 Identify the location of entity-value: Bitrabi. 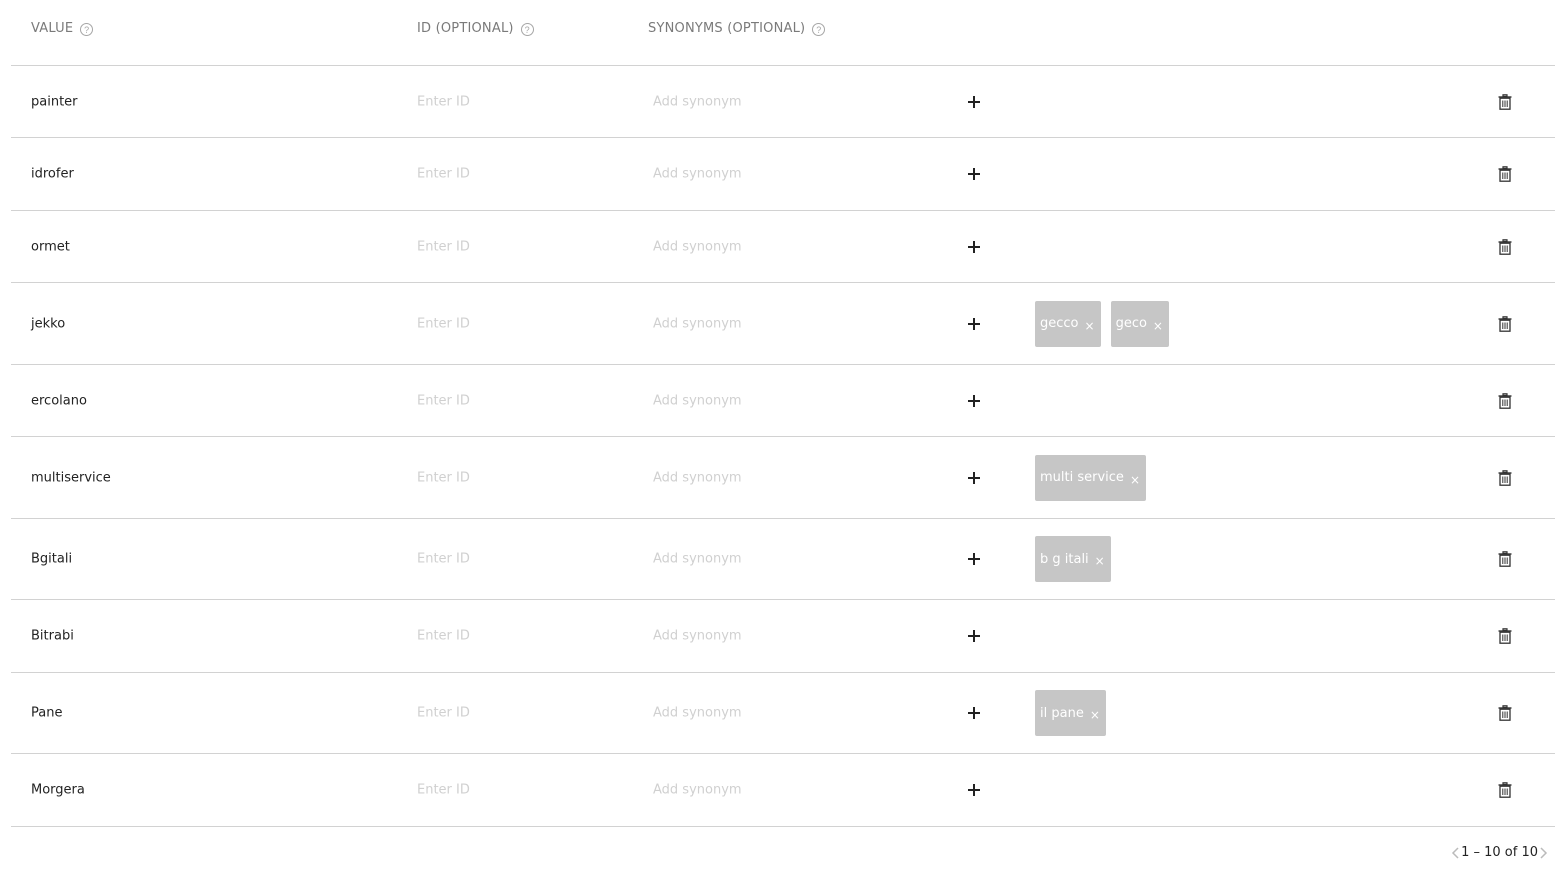
(52, 636).